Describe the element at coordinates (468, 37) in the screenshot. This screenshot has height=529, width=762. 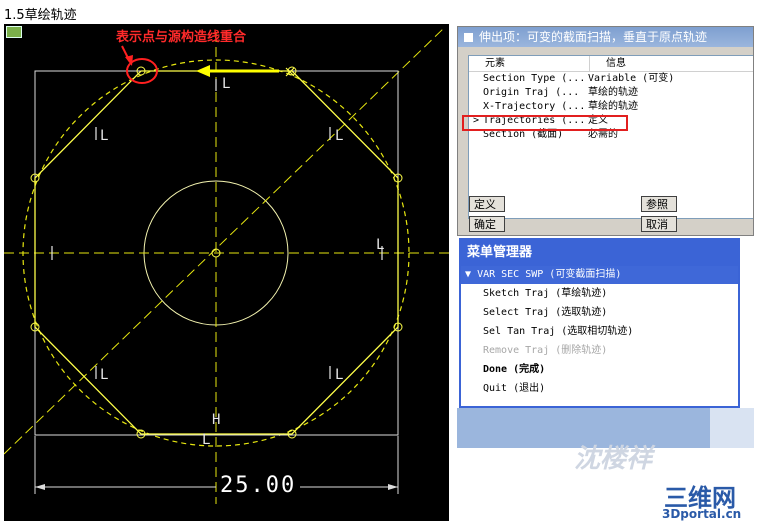
I see `window-icon` at that location.